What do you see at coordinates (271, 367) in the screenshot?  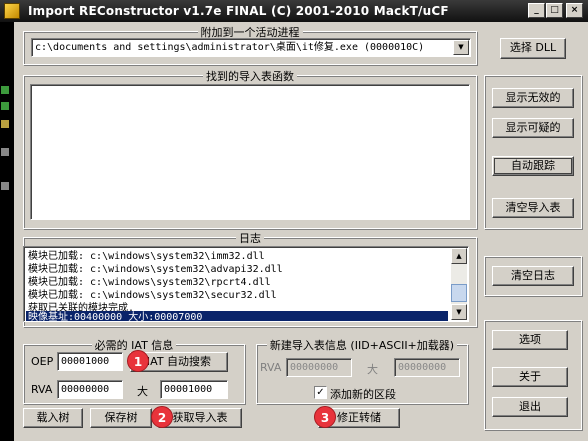 I see `new-rva-label: RVA` at bounding box center [271, 367].